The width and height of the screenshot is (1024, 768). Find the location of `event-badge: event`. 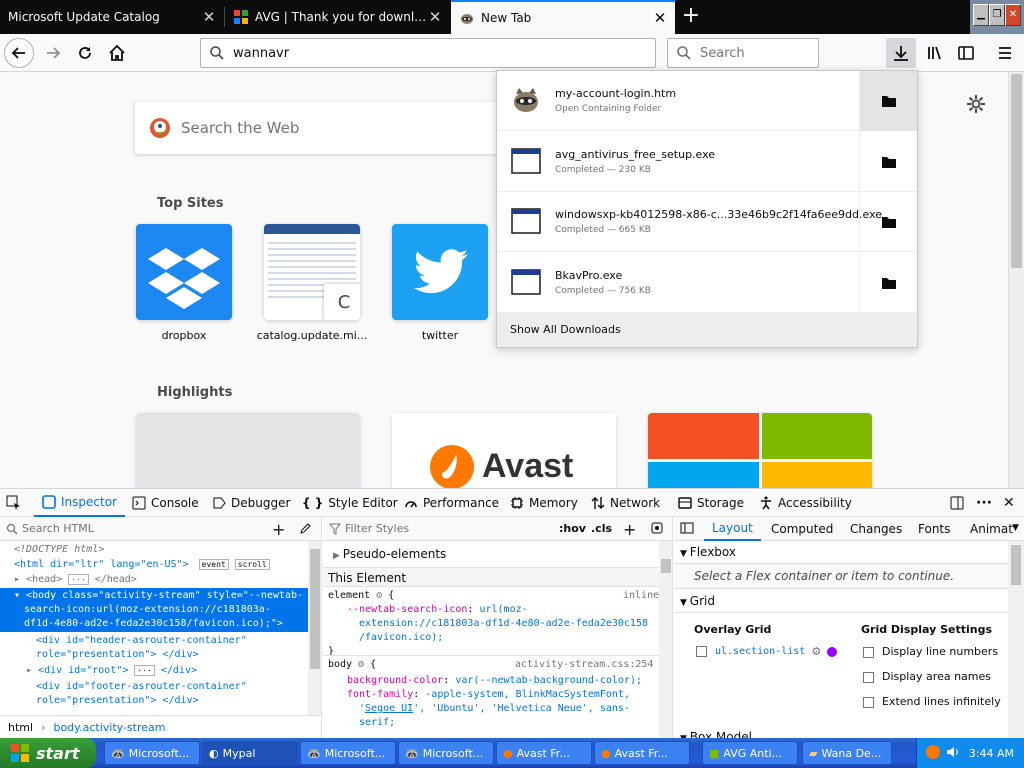

event-badge: event is located at coordinates (213, 564).